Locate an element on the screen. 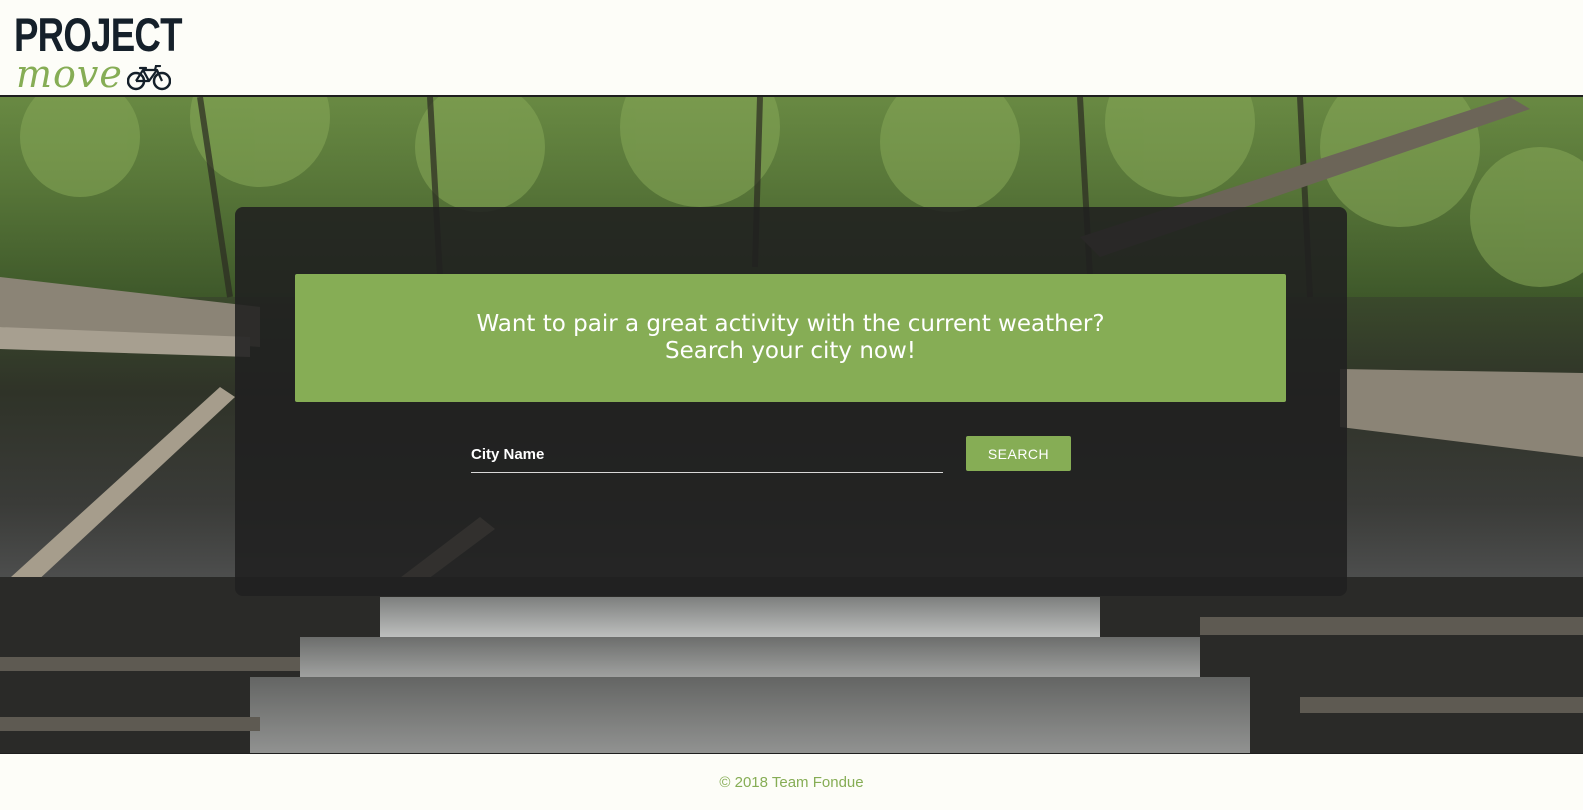 The width and height of the screenshot is (1583, 810). site-header: PROJECT move is located at coordinates (791, 48).